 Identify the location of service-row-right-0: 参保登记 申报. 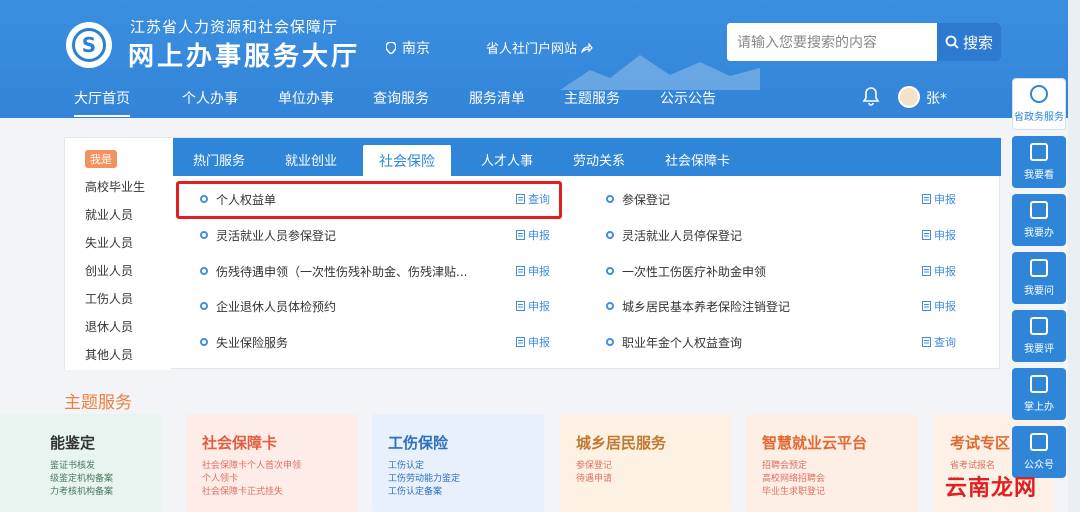
(781, 199).